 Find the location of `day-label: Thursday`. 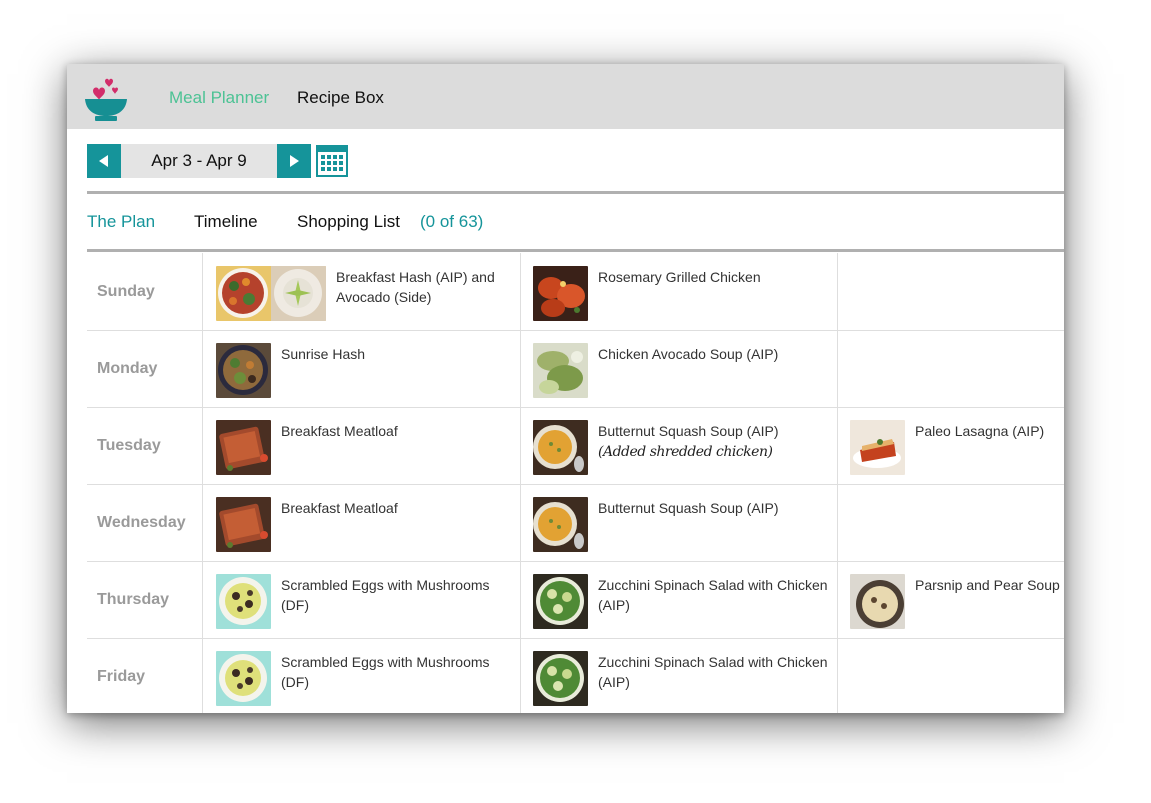

day-label: Thursday is located at coordinates (145, 599).